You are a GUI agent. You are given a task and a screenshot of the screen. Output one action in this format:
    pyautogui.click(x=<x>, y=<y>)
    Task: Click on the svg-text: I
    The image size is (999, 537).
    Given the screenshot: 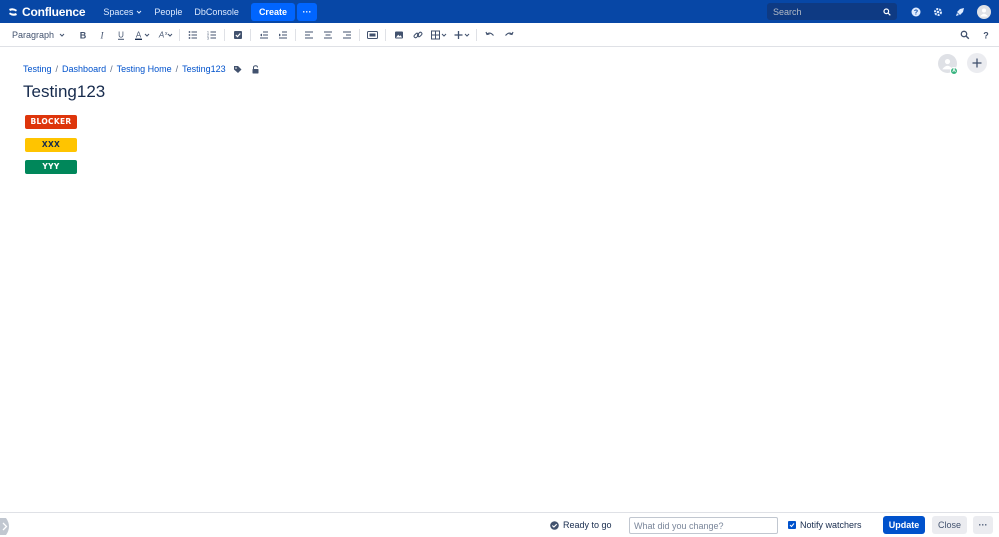 What is the action you would take?
    pyautogui.click(x=101, y=35)
    